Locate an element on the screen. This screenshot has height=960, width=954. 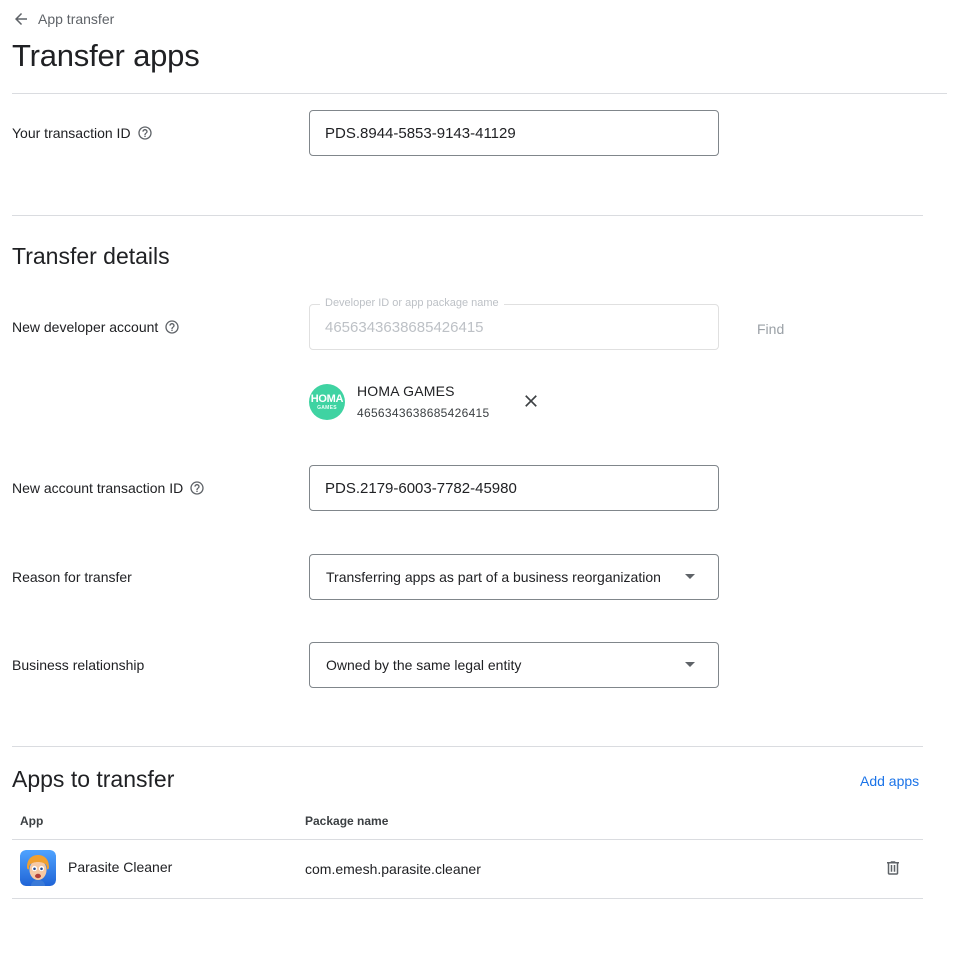
relationship-select: Owned by the same legal entity is located at coordinates (514, 665).